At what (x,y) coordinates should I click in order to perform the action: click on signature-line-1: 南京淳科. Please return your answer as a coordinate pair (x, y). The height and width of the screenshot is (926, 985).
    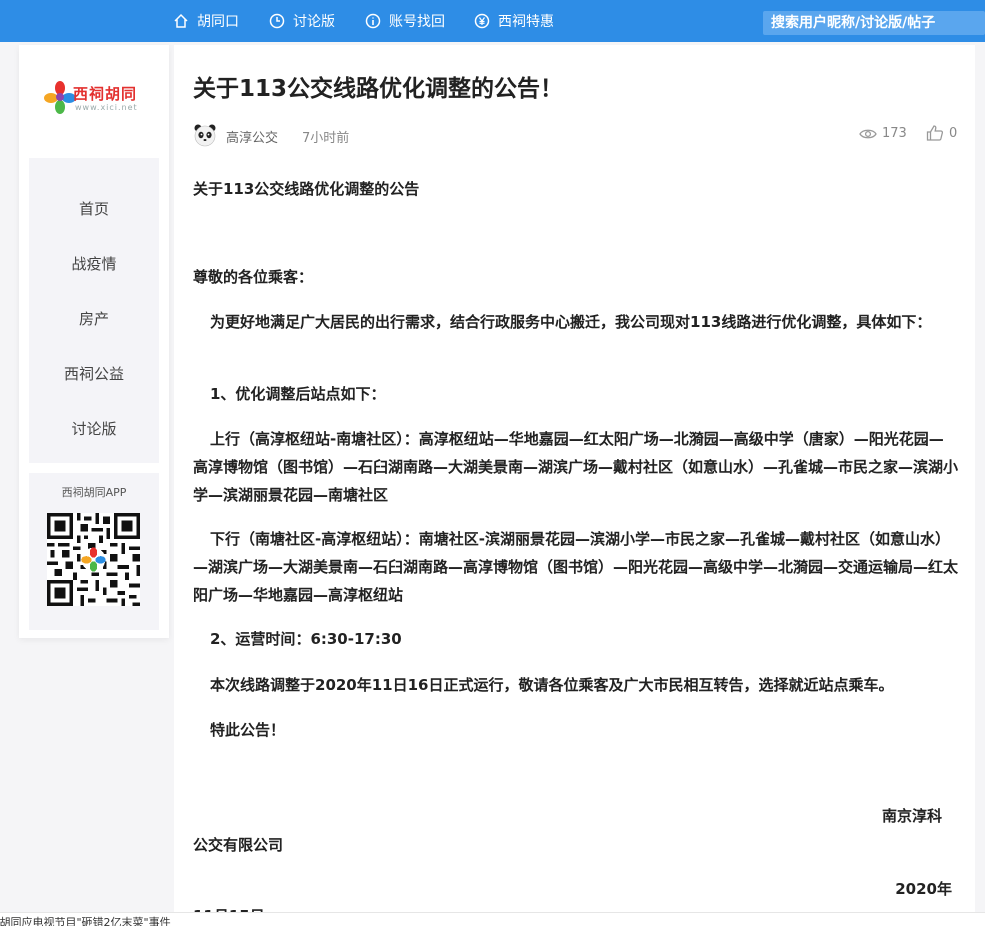
    Looking at the image, I should click on (911, 816).